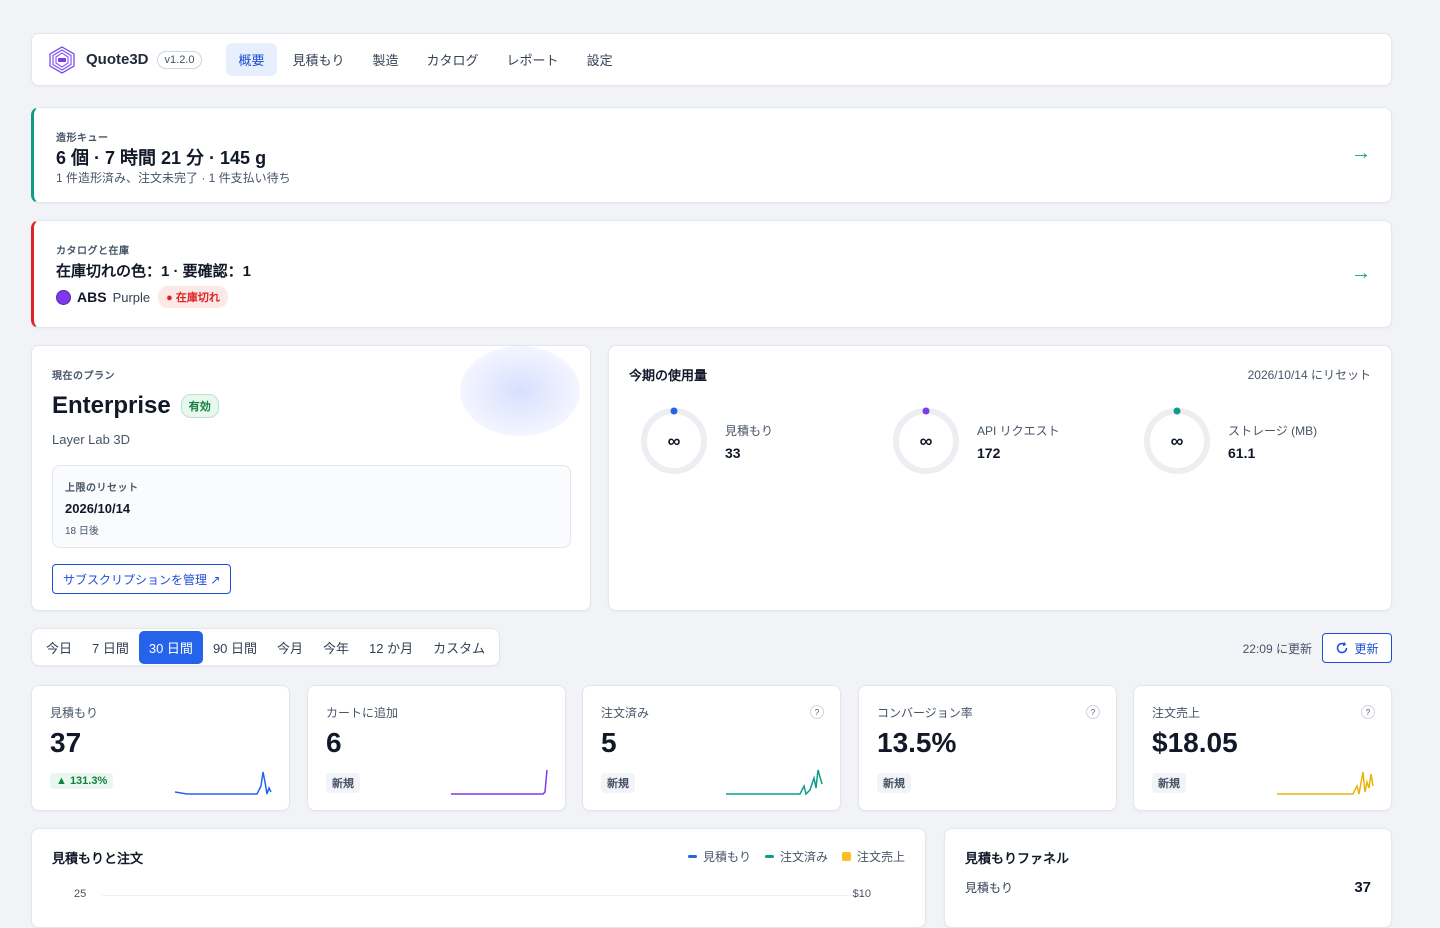 The height and width of the screenshot is (928, 1440). I want to click on kpi-value: 6, so click(334, 742).